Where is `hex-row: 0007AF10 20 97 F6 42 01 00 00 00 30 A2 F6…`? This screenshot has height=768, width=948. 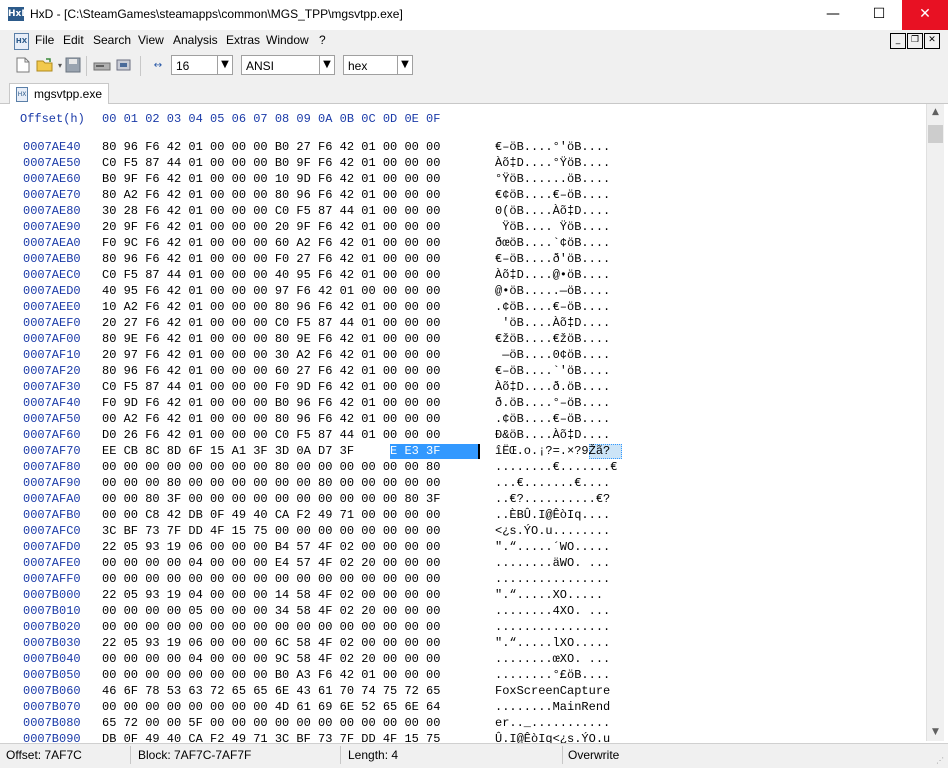
hex-row: 0007AF10 20 97 F6 42 01 00 00 00 30 A2 F6… is located at coordinates (463, 356).